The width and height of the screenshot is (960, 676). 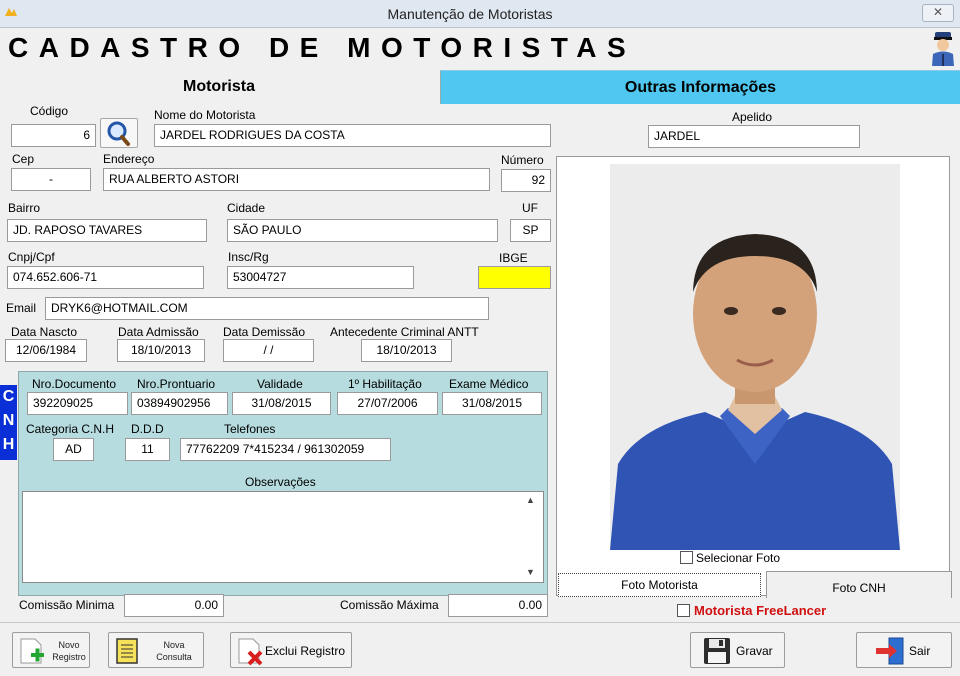 I want to click on ddd-label: D.D.D, so click(x=147, y=429).